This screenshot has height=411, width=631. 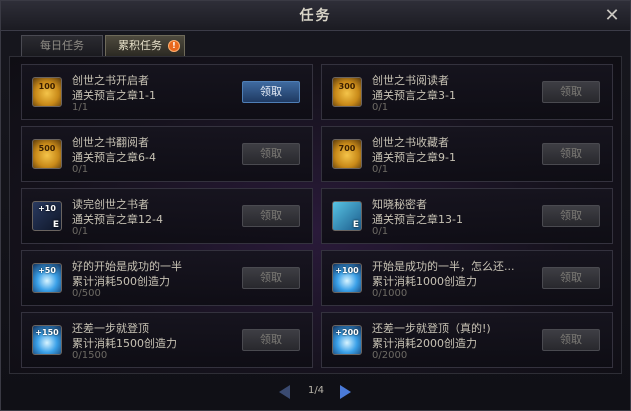 What do you see at coordinates (347, 86) in the screenshot?
I see `reward-amount: 300` at bounding box center [347, 86].